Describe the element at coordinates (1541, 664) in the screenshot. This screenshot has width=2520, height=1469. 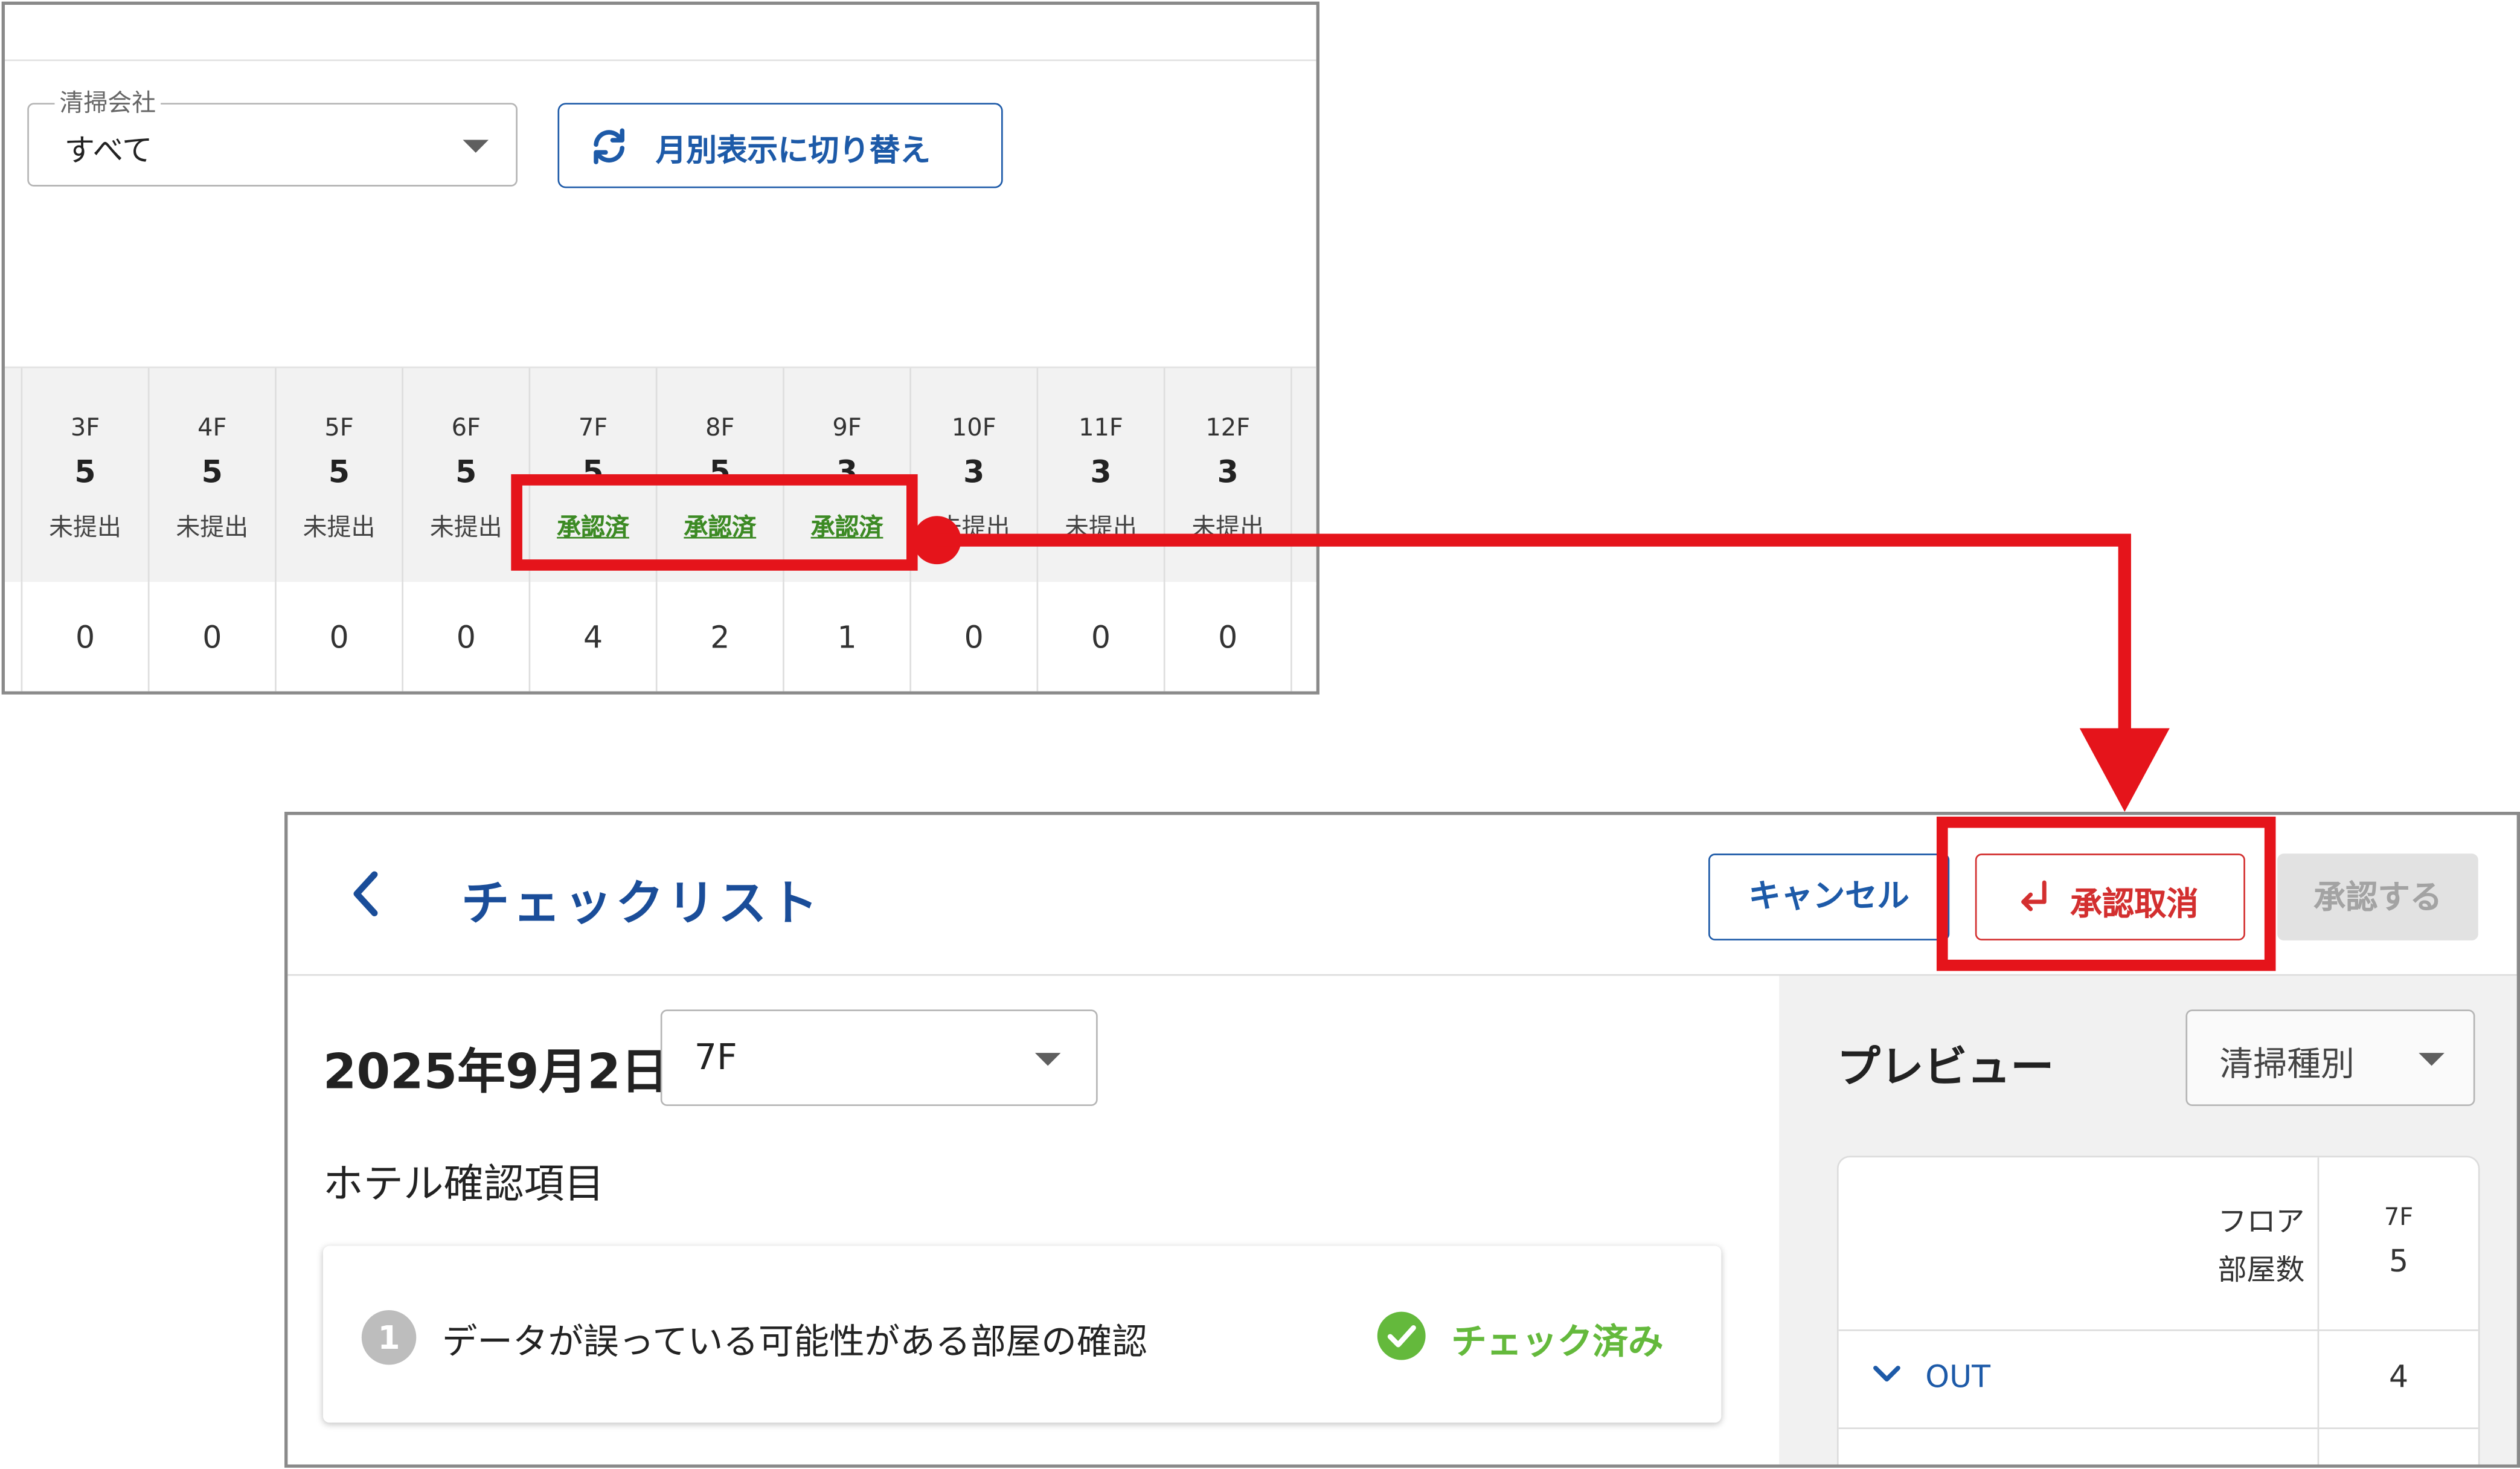
I see `connector-arrow` at that location.